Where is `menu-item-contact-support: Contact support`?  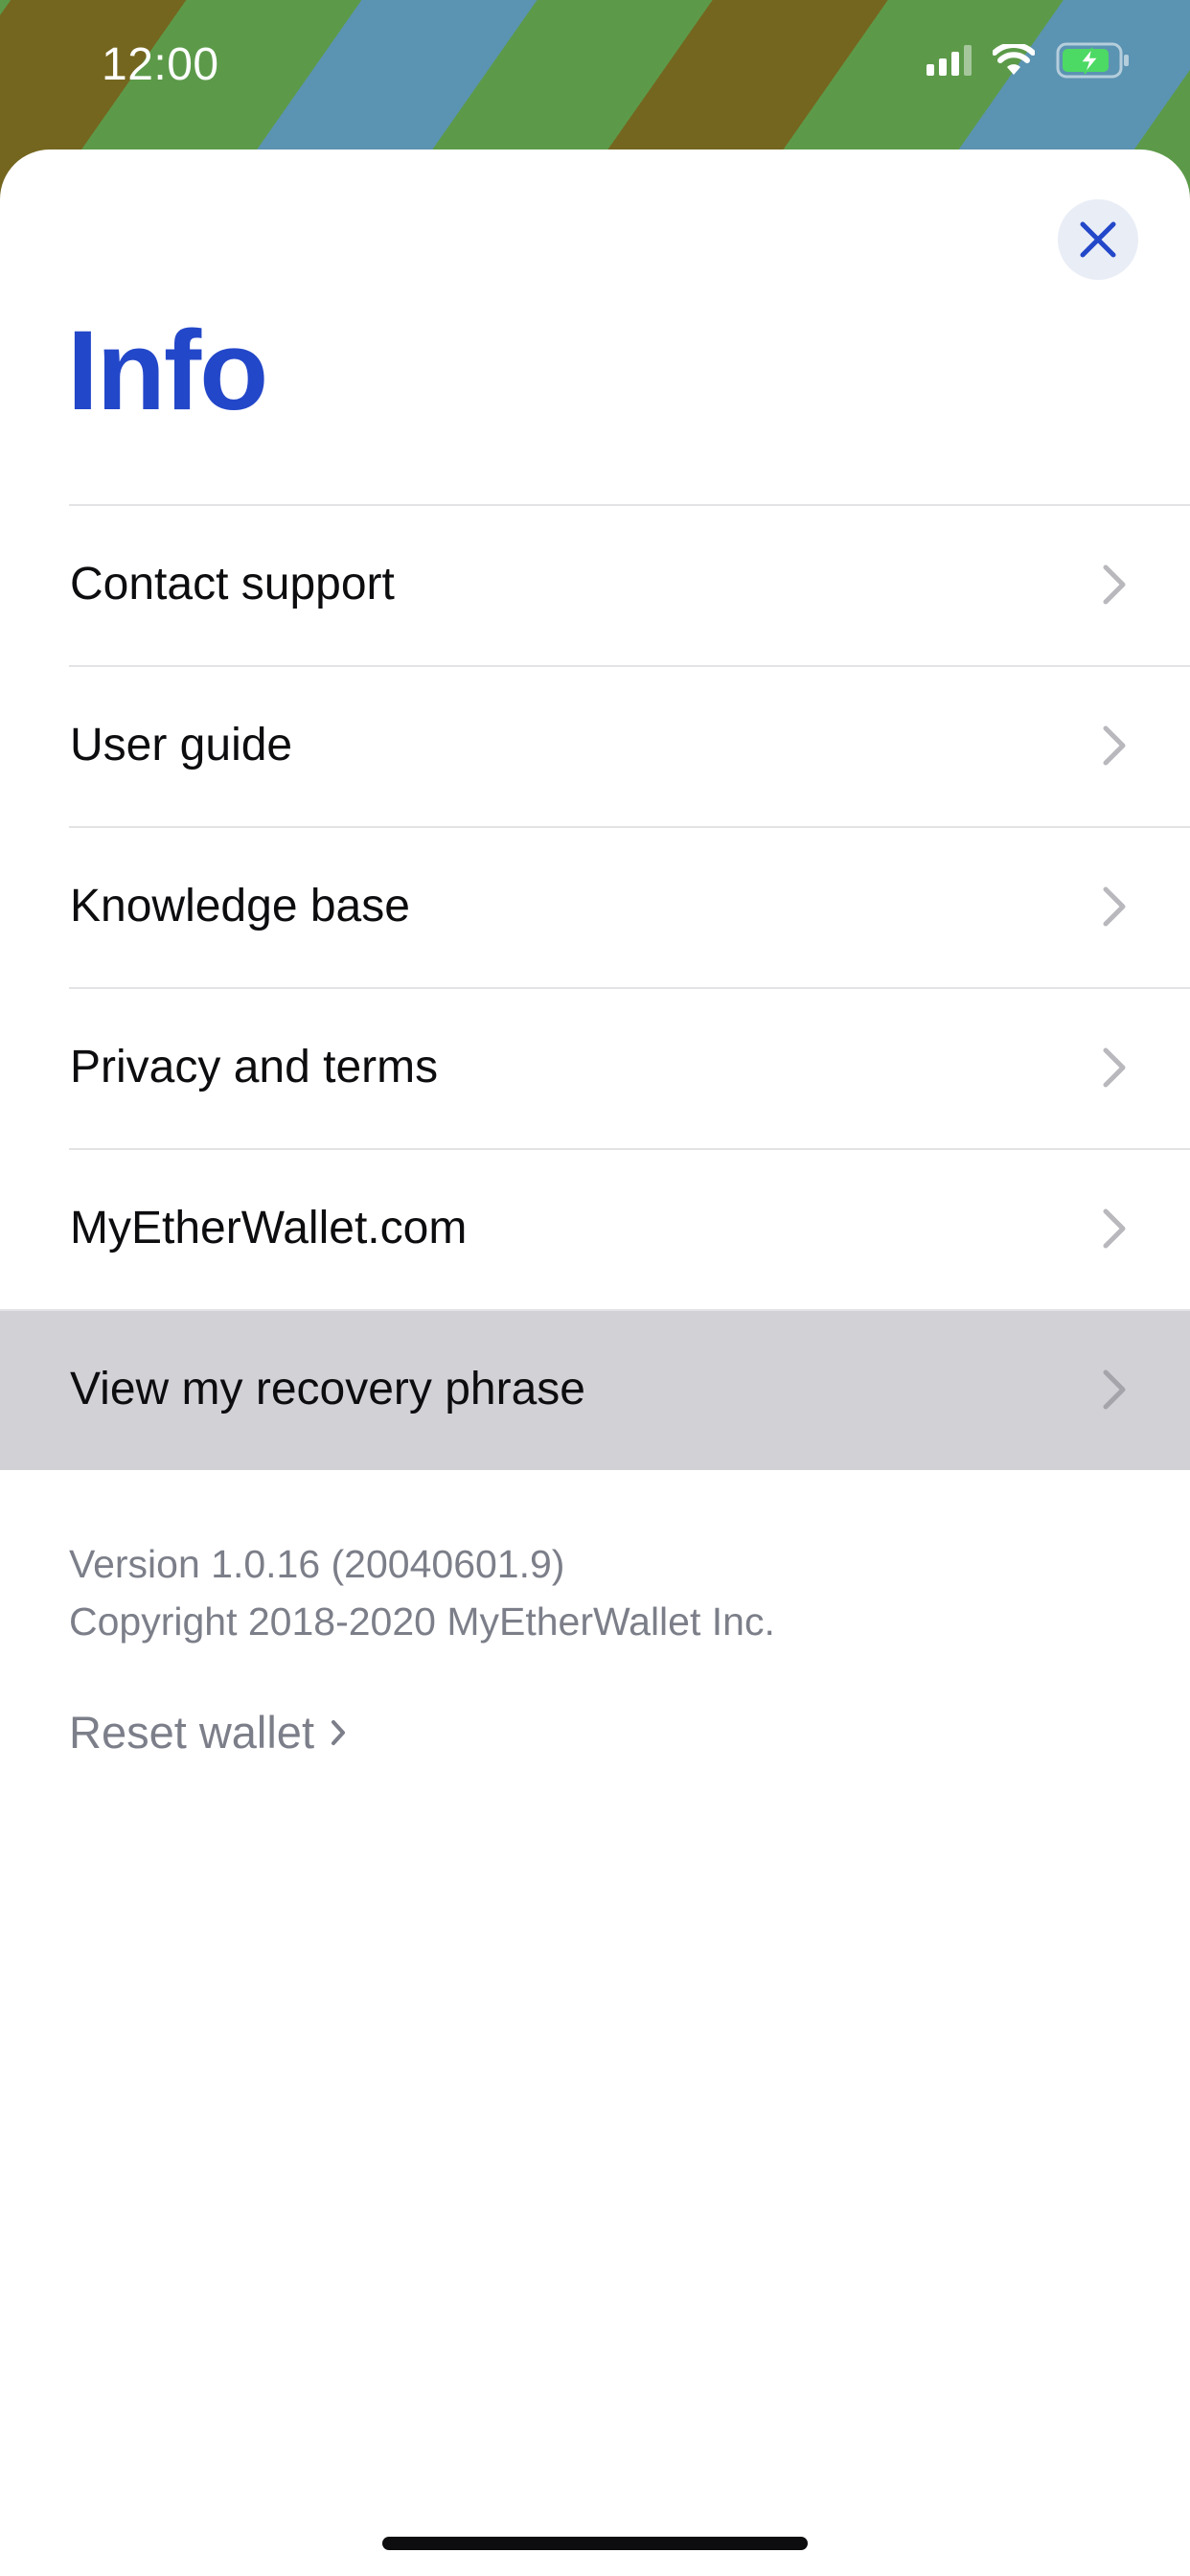 menu-item-contact-support: Contact support is located at coordinates (595, 584).